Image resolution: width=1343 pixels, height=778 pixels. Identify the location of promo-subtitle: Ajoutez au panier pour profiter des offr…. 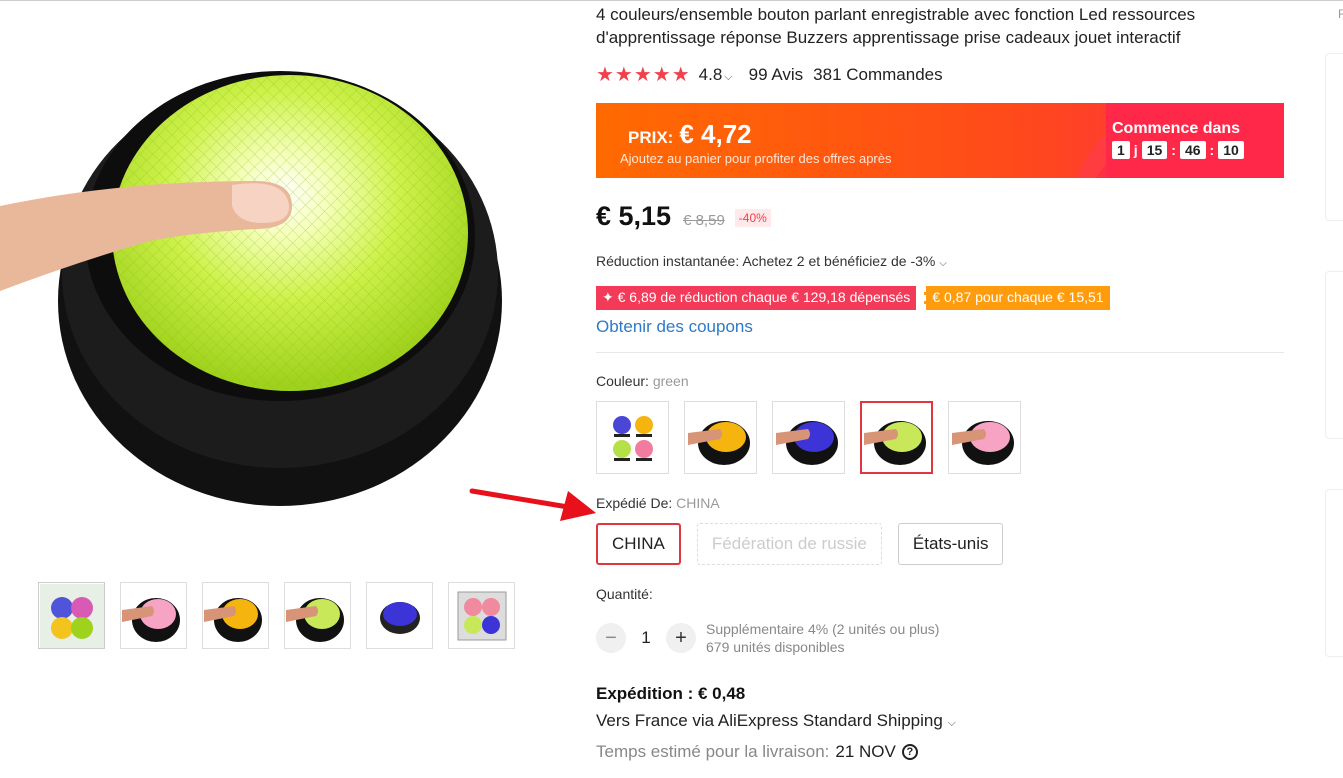
(756, 158).